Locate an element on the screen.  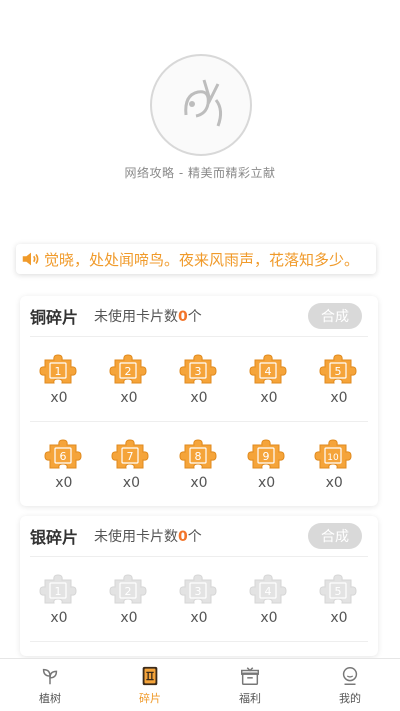
puzzle-piece-icon: 6 is located at coordinates (63, 454).